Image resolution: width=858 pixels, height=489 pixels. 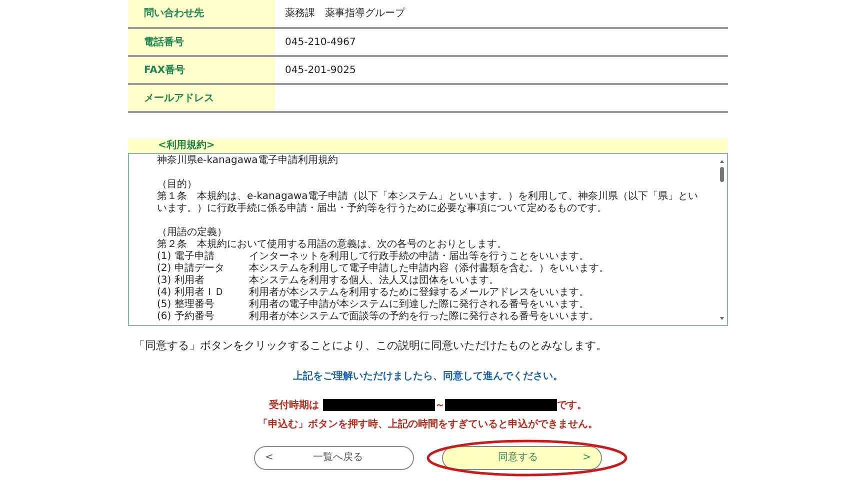 What do you see at coordinates (428, 146) in the screenshot?
I see `terms-heading: <利用規約>` at bounding box center [428, 146].